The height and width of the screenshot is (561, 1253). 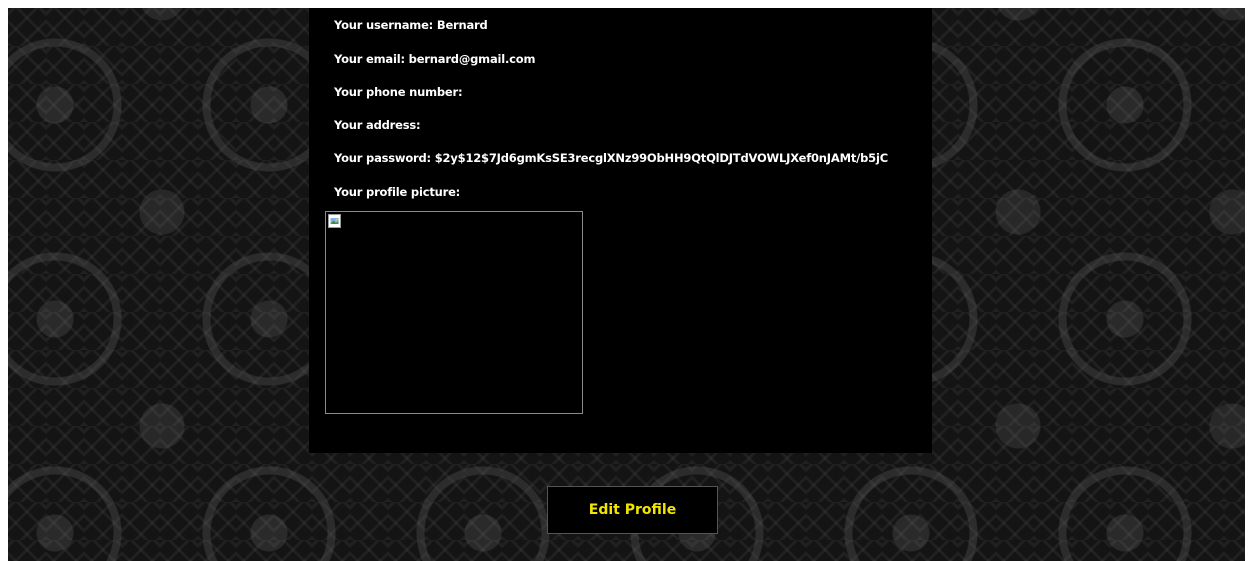 What do you see at coordinates (384, 158) in the screenshot?
I see `password-label: Your password:` at bounding box center [384, 158].